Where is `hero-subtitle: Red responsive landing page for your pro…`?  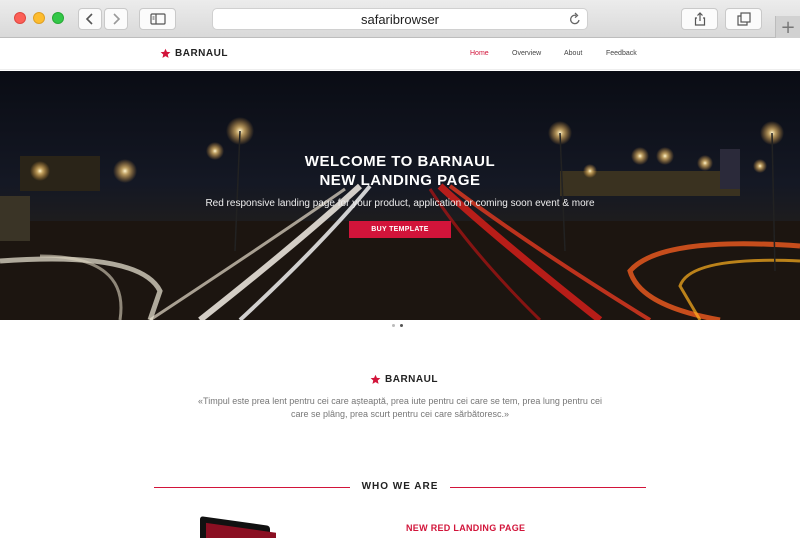
hero-subtitle: Red responsive landing page for your pro… is located at coordinates (400, 203).